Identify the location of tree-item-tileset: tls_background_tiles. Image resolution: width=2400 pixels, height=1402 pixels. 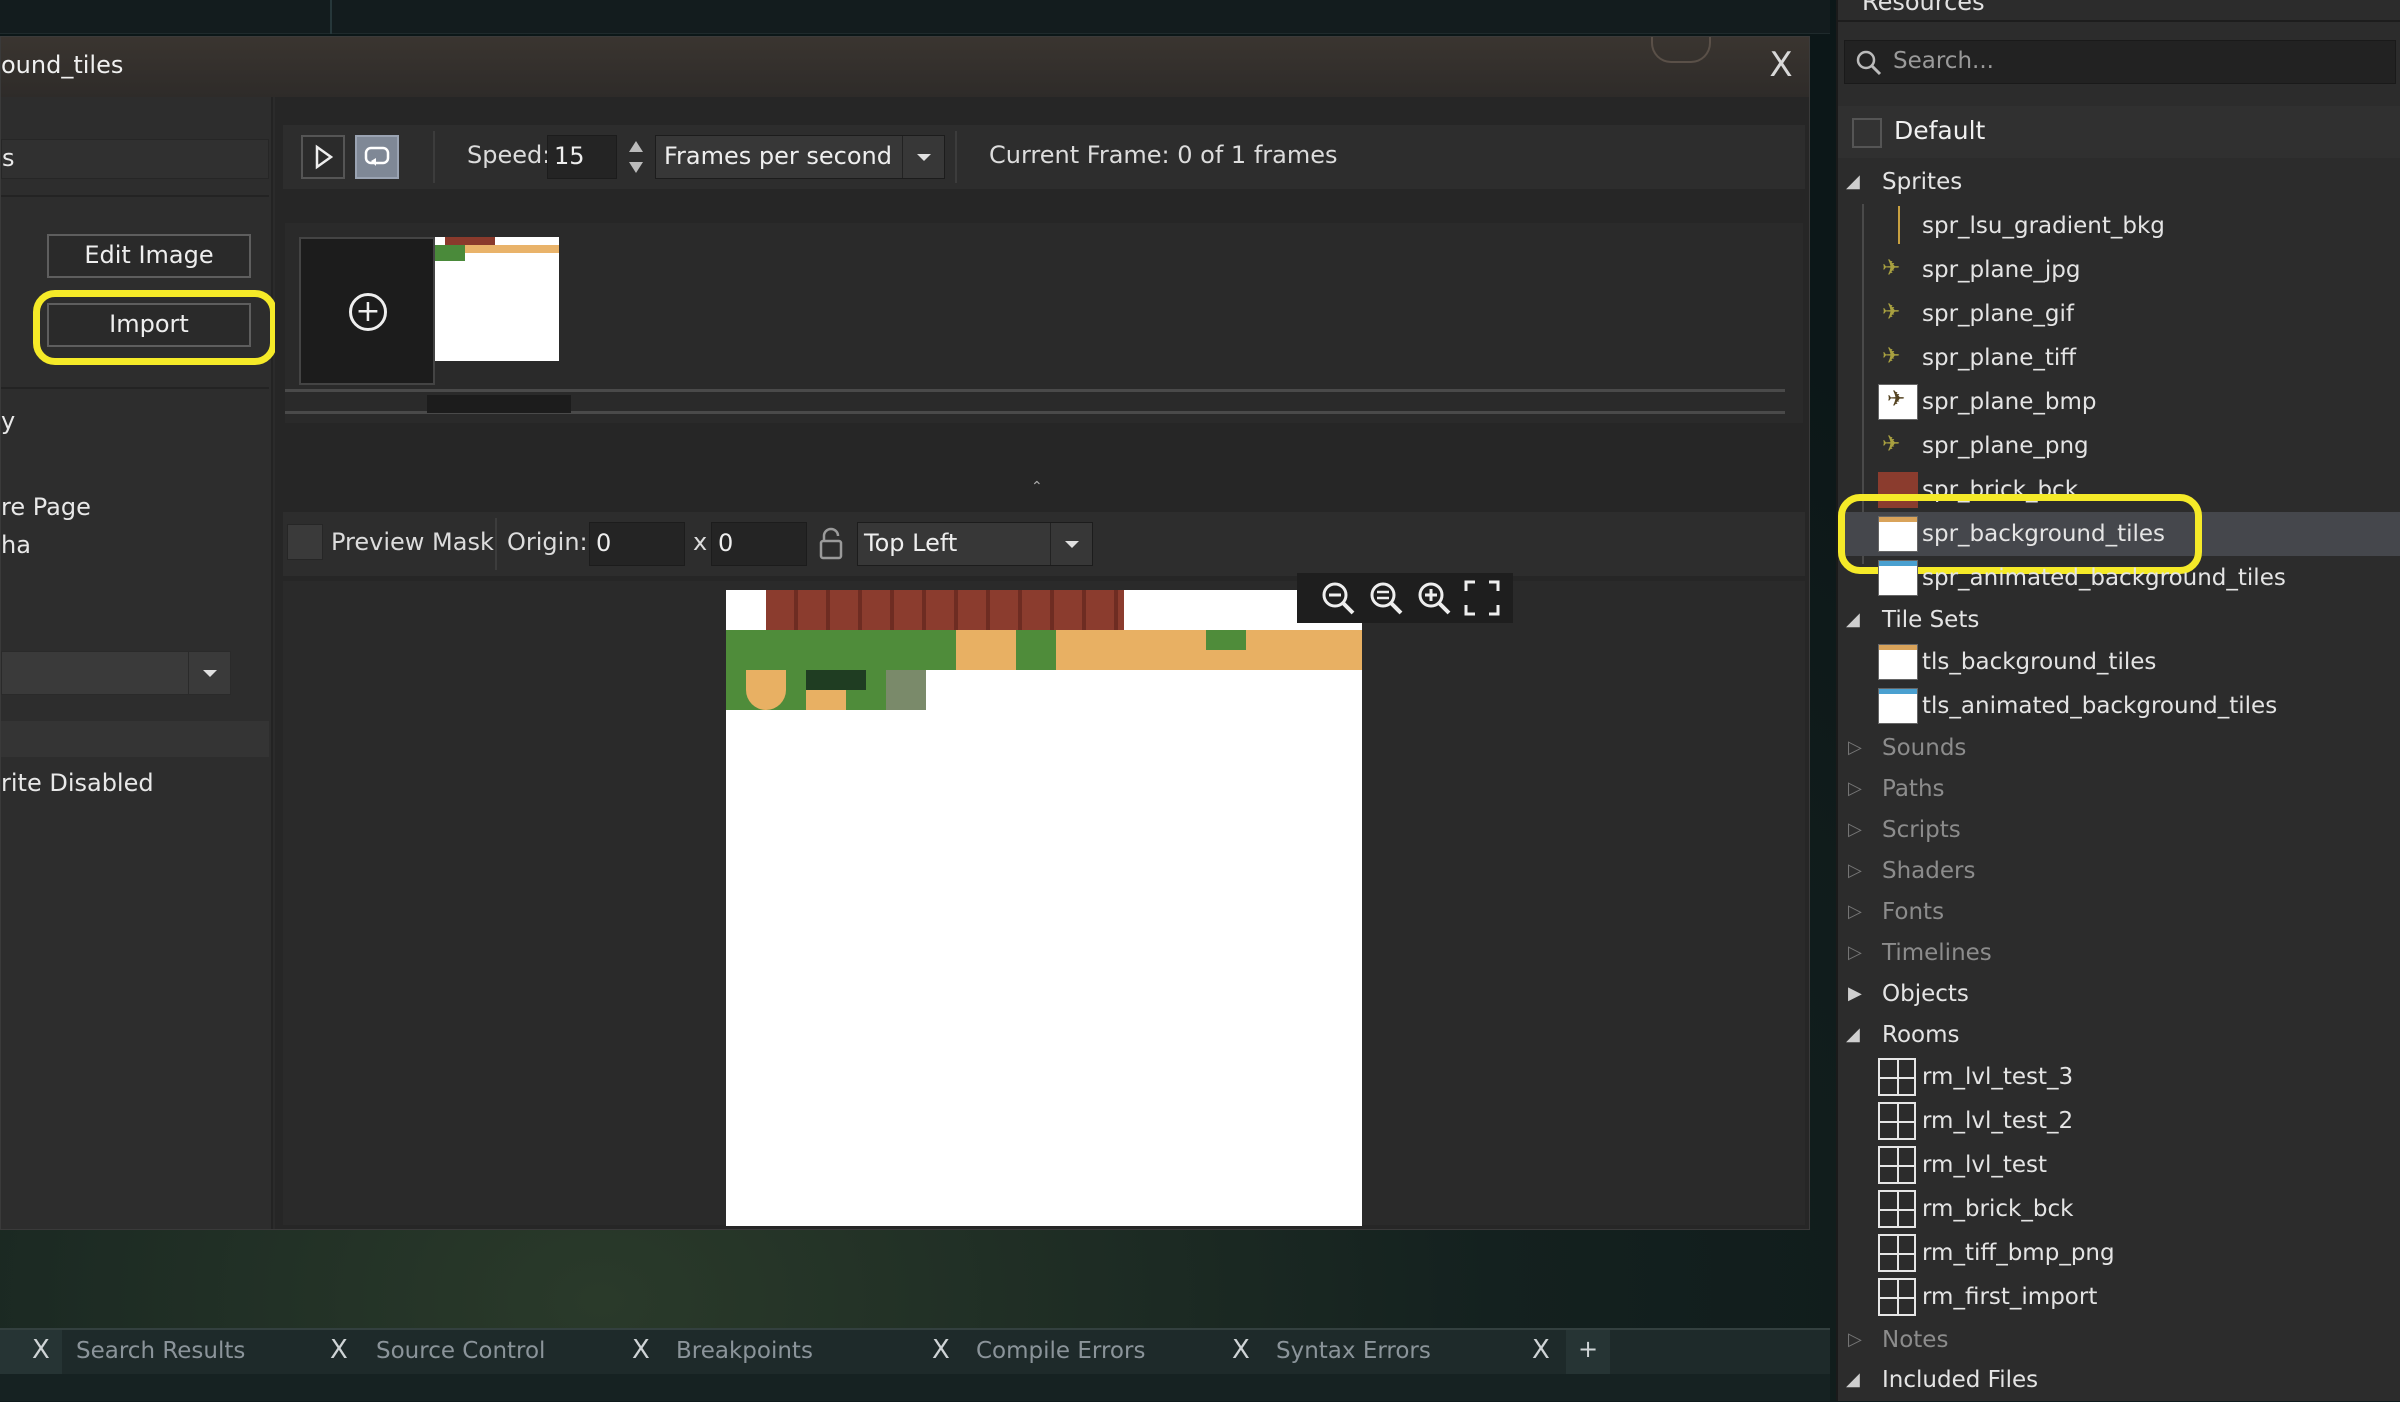
(2119, 662).